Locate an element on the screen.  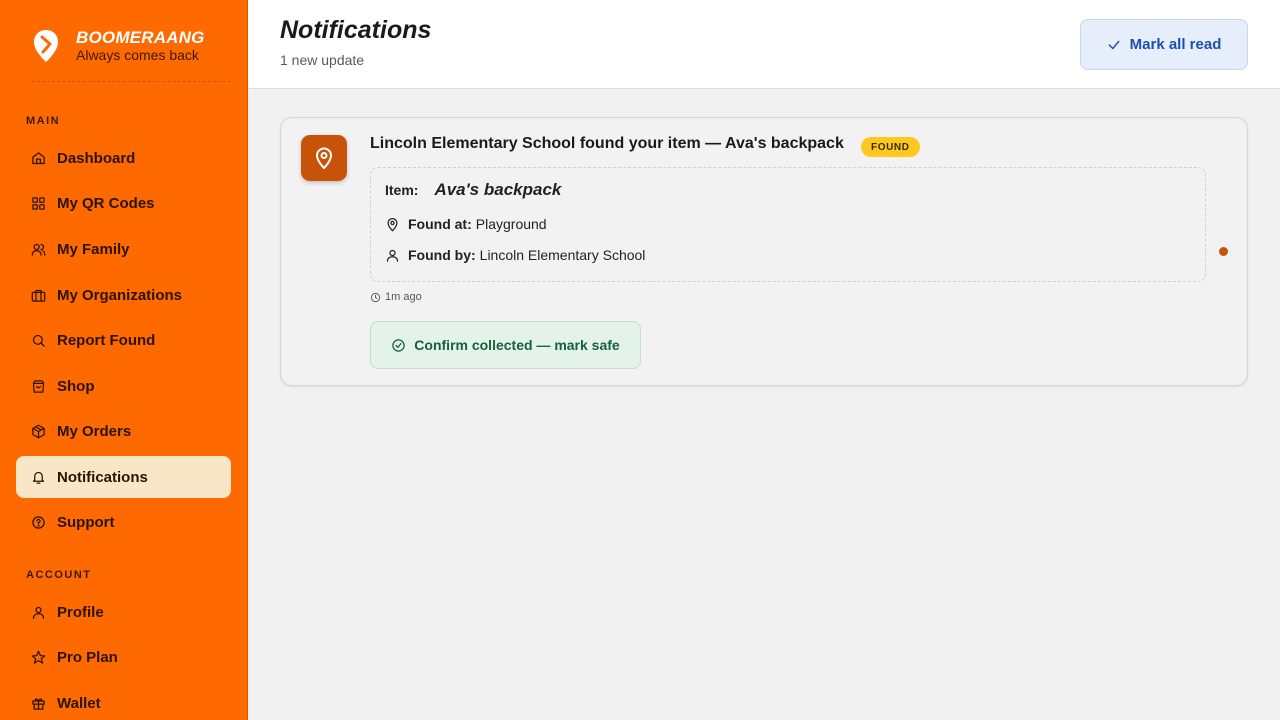
boomerang-logo-icon is located at coordinates (46, 46).